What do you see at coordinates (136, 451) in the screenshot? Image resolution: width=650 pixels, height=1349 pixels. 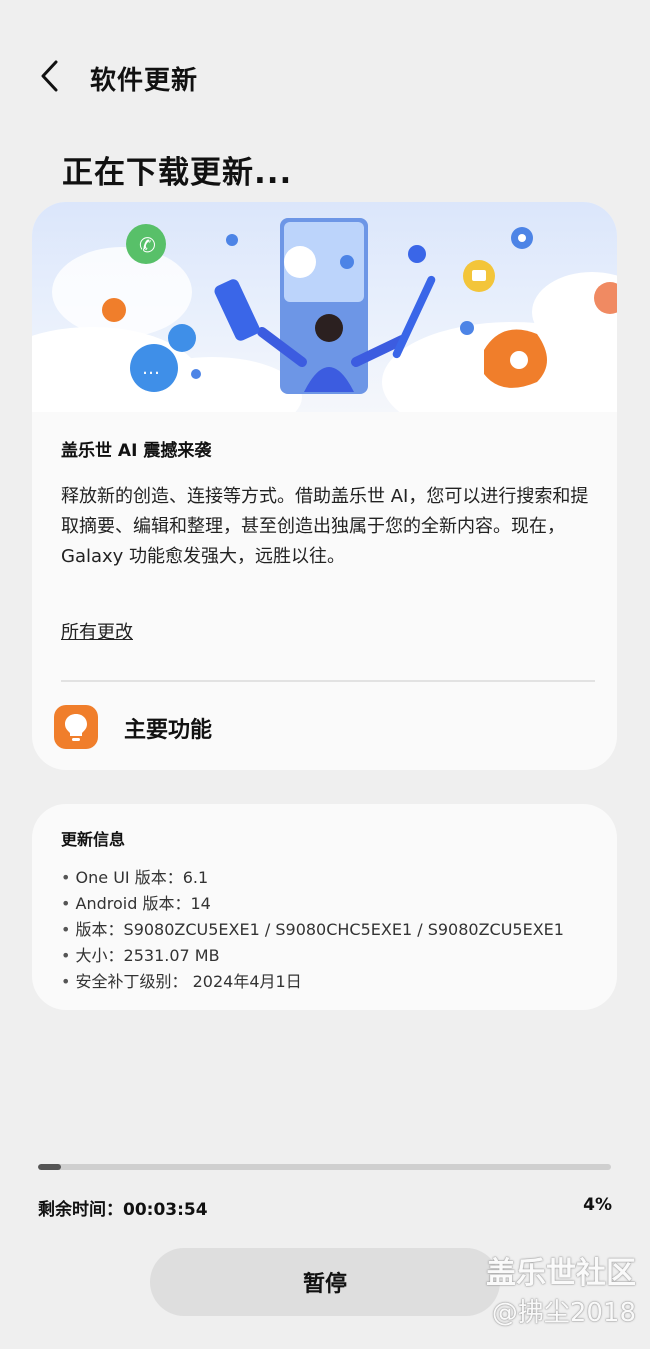 I see `feature-headline: 盖乐世 AI 震撼来袭` at bounding box center [136, 451].